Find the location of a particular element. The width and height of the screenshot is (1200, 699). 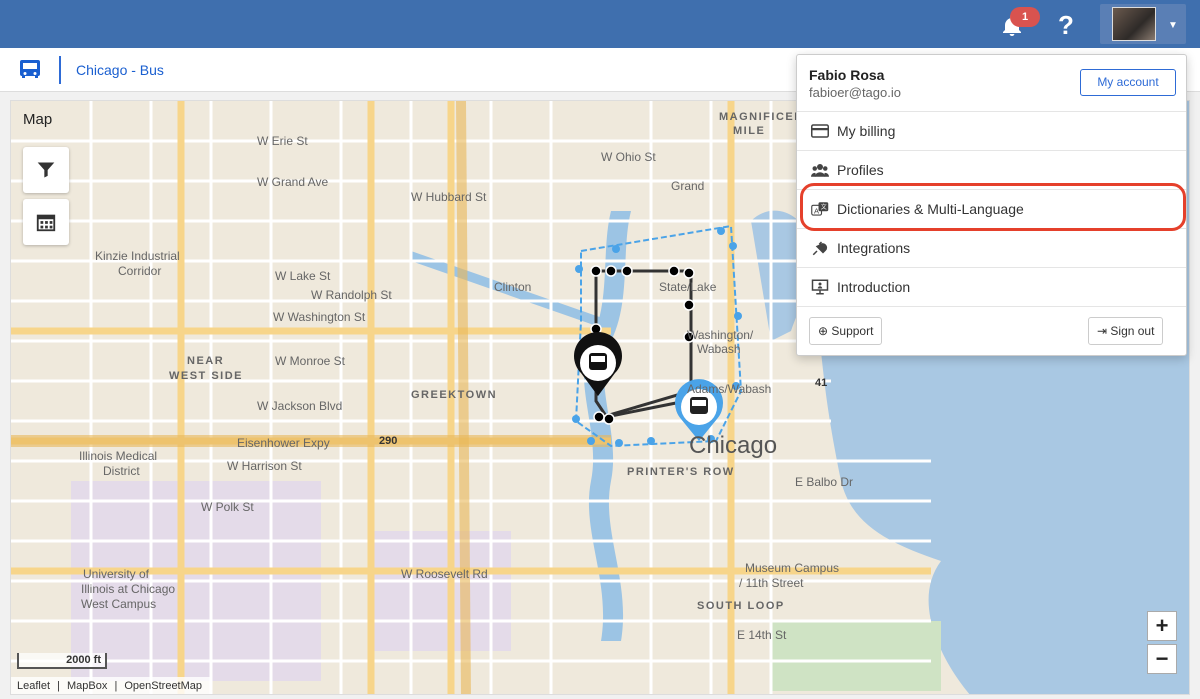

menu-item-label: Profiles is located at coordinates (860, 170).